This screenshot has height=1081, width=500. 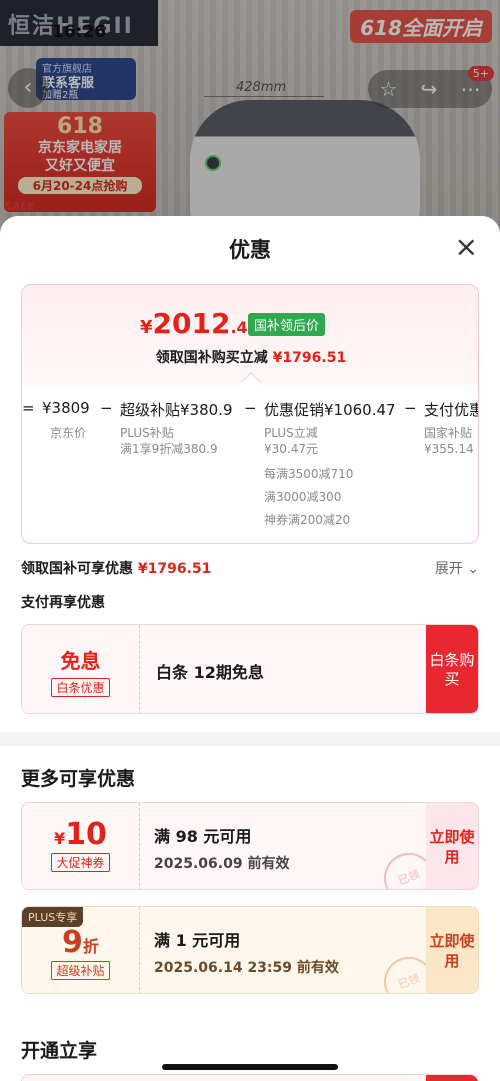 I want to click on breakdown-sub: PLUS补贴, so click(x=147, y=433).